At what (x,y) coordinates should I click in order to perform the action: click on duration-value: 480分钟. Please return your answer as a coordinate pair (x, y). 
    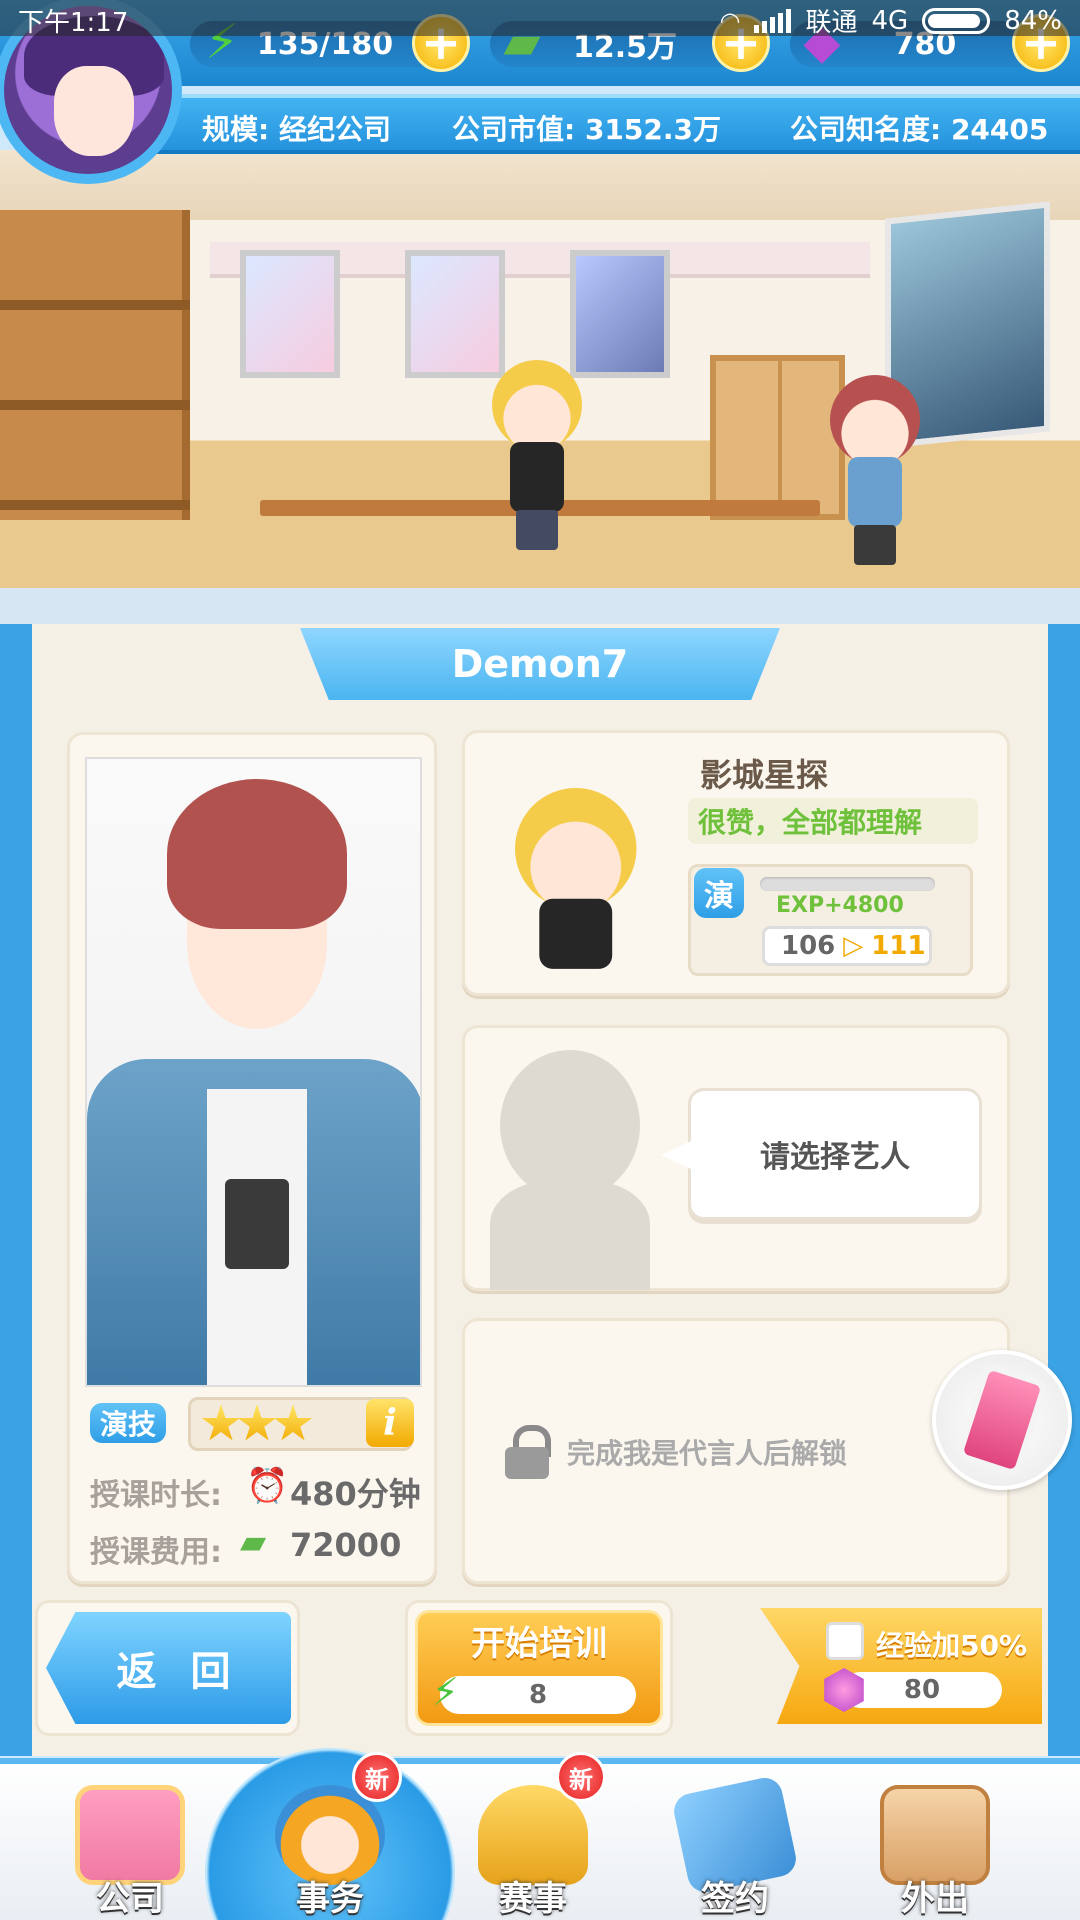
    Looking at the image, I should click on (355, 1494).